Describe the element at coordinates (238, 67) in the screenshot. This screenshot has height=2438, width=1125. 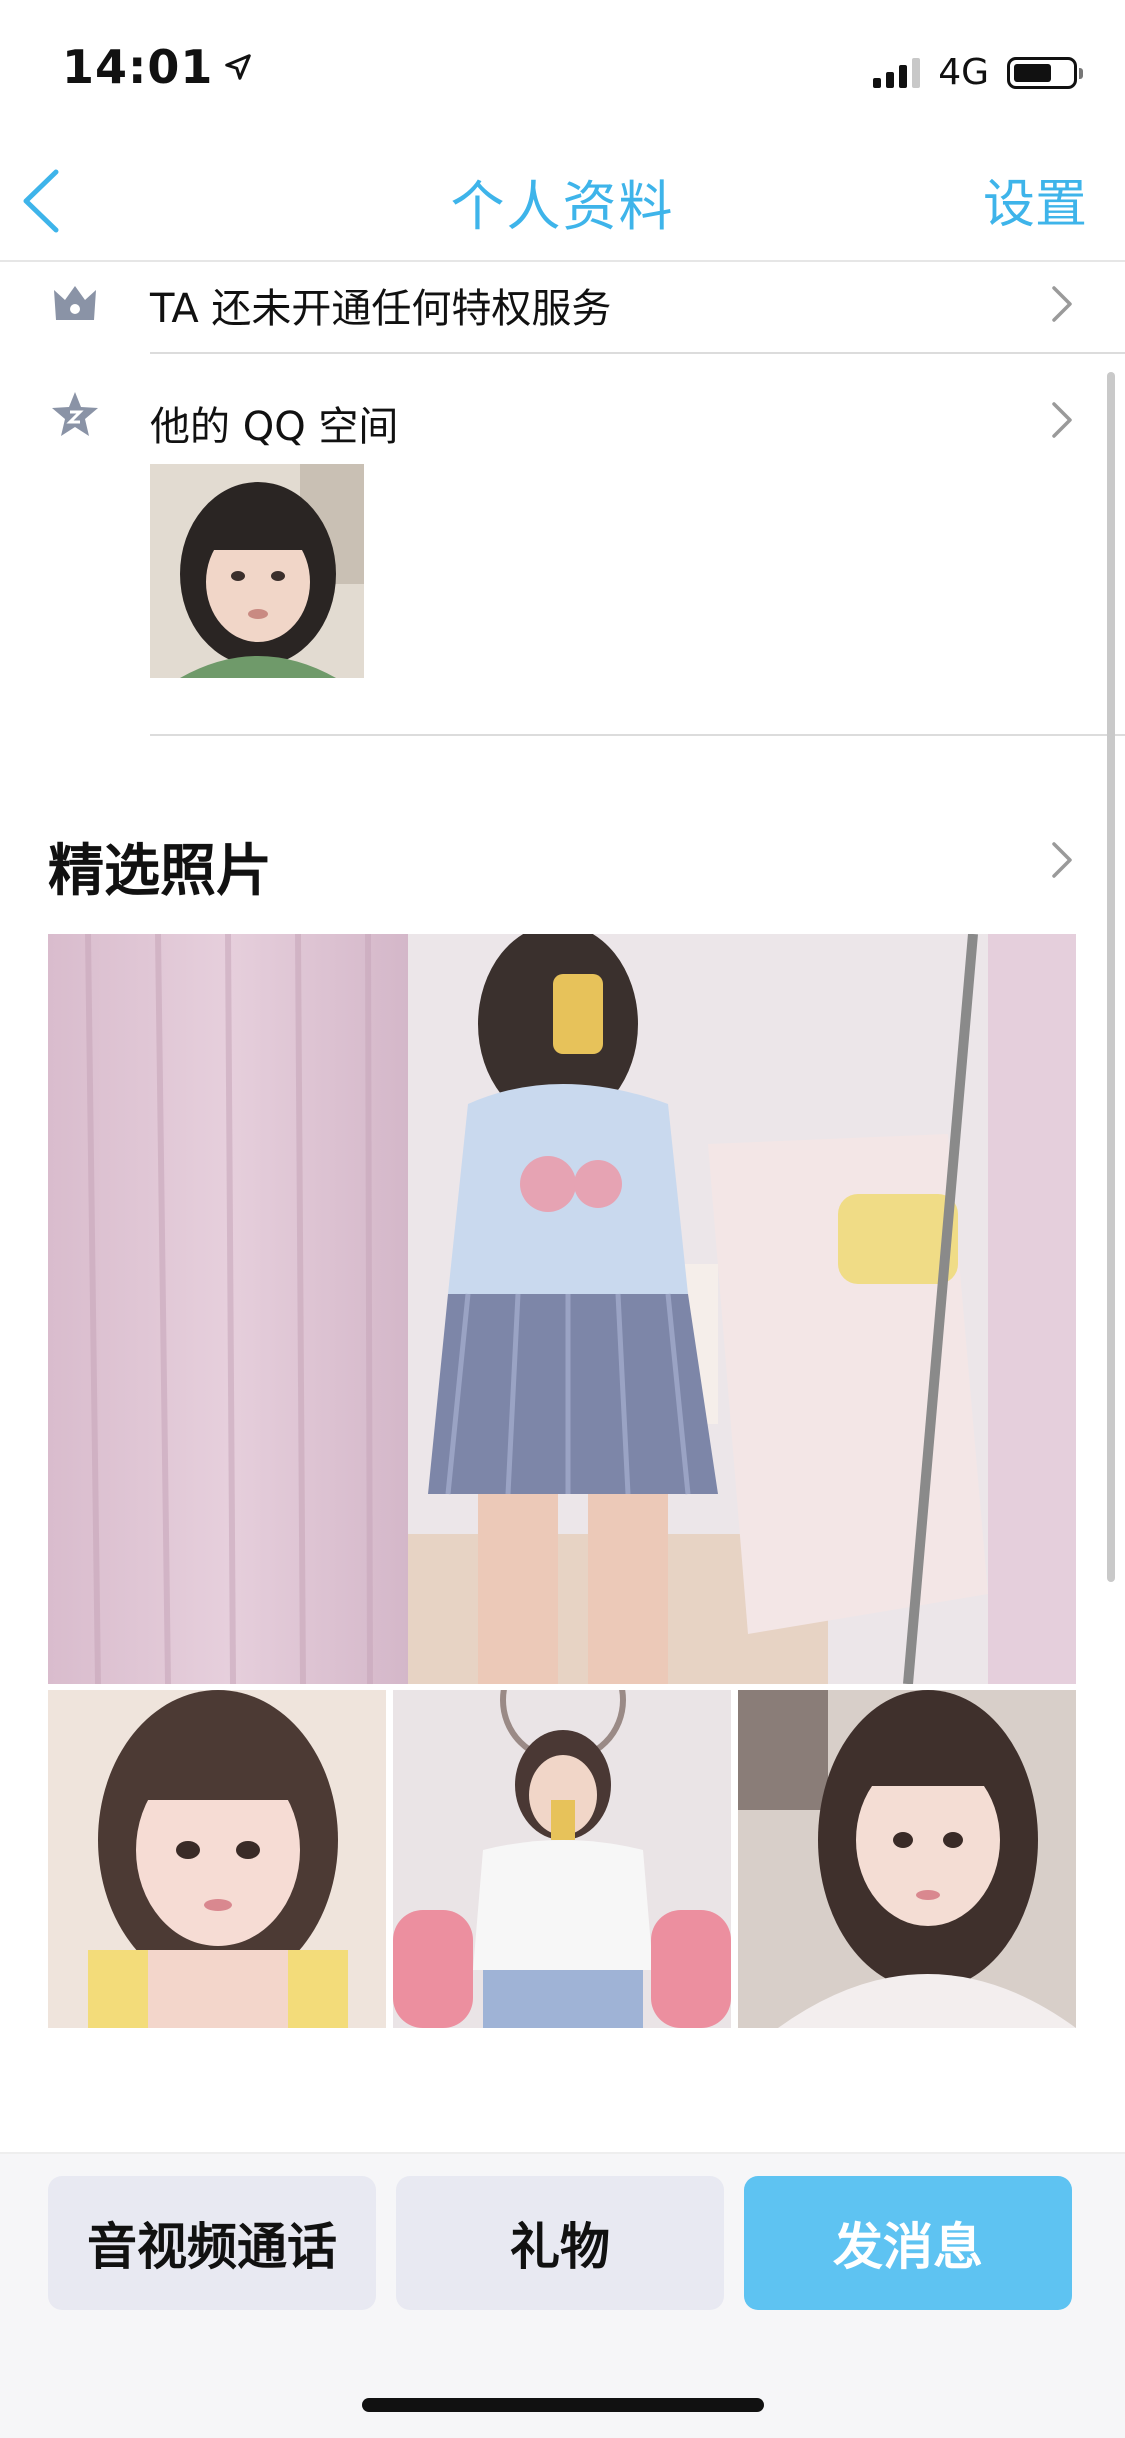
I see `location-arrow-icon` at that location.